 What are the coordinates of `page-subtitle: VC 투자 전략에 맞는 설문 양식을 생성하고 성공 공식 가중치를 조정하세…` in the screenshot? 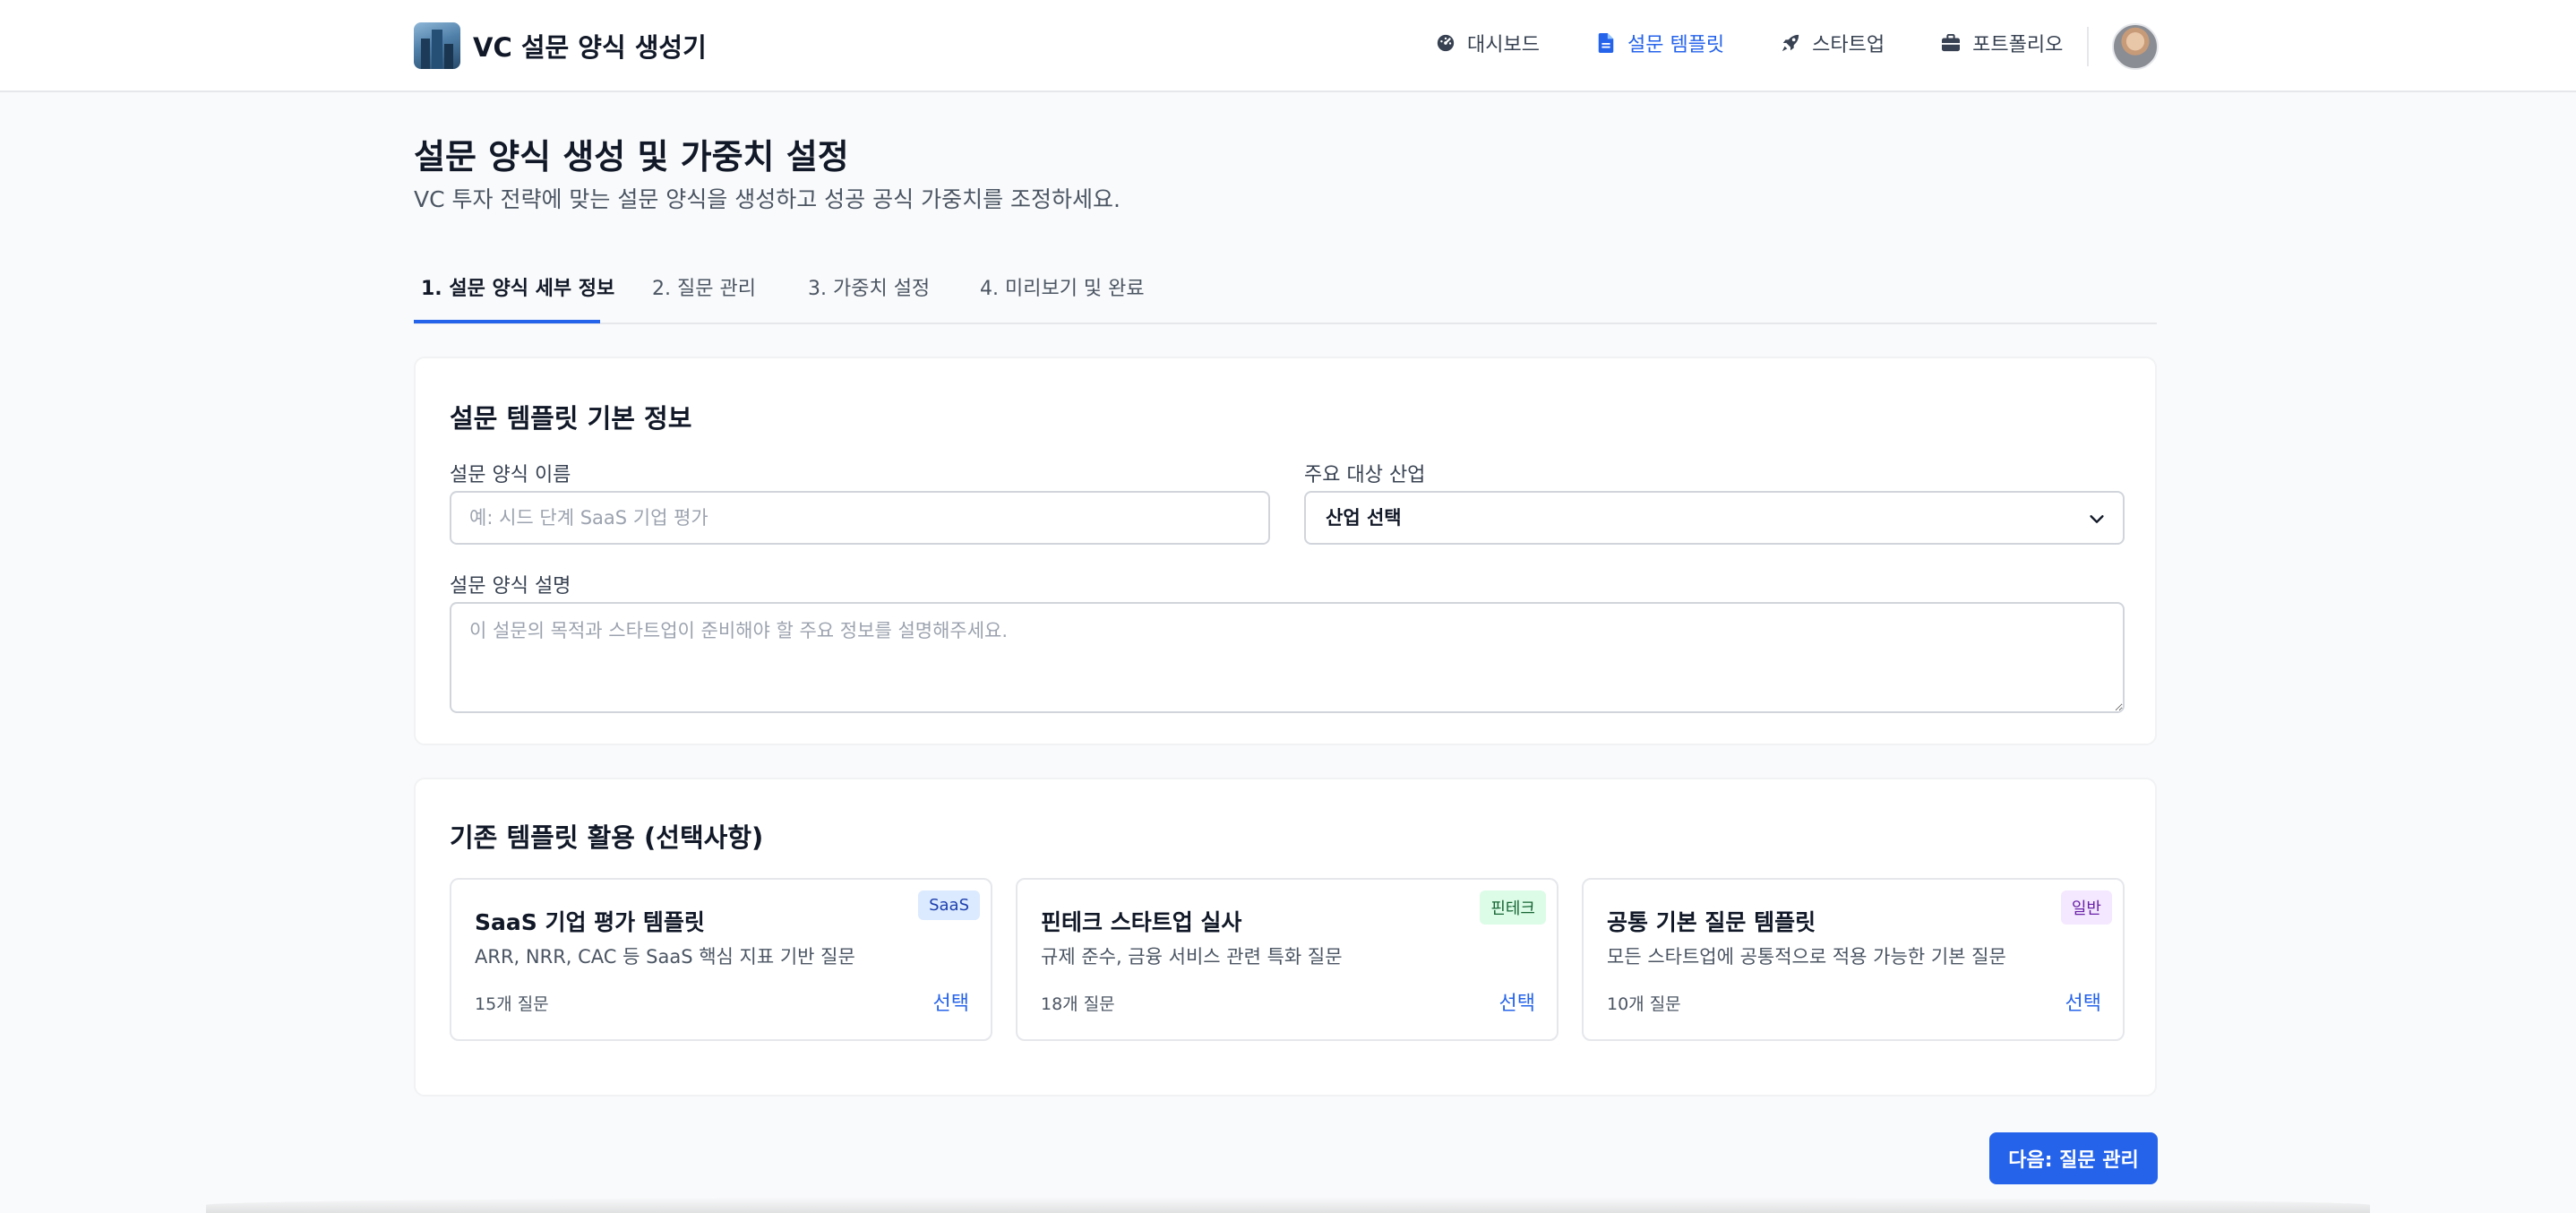 It's located at (767, 199).